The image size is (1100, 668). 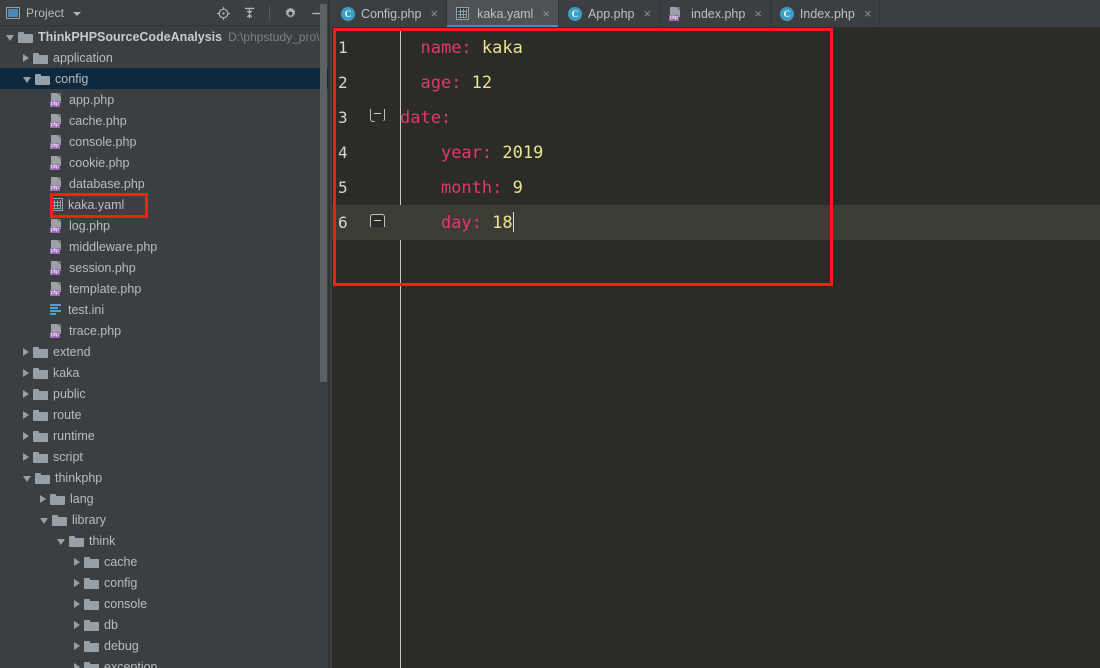 What do you see at coordinates (165, 393) in the screenshot?
I see `tree-row-public: public` at bounding box center [165, 393].